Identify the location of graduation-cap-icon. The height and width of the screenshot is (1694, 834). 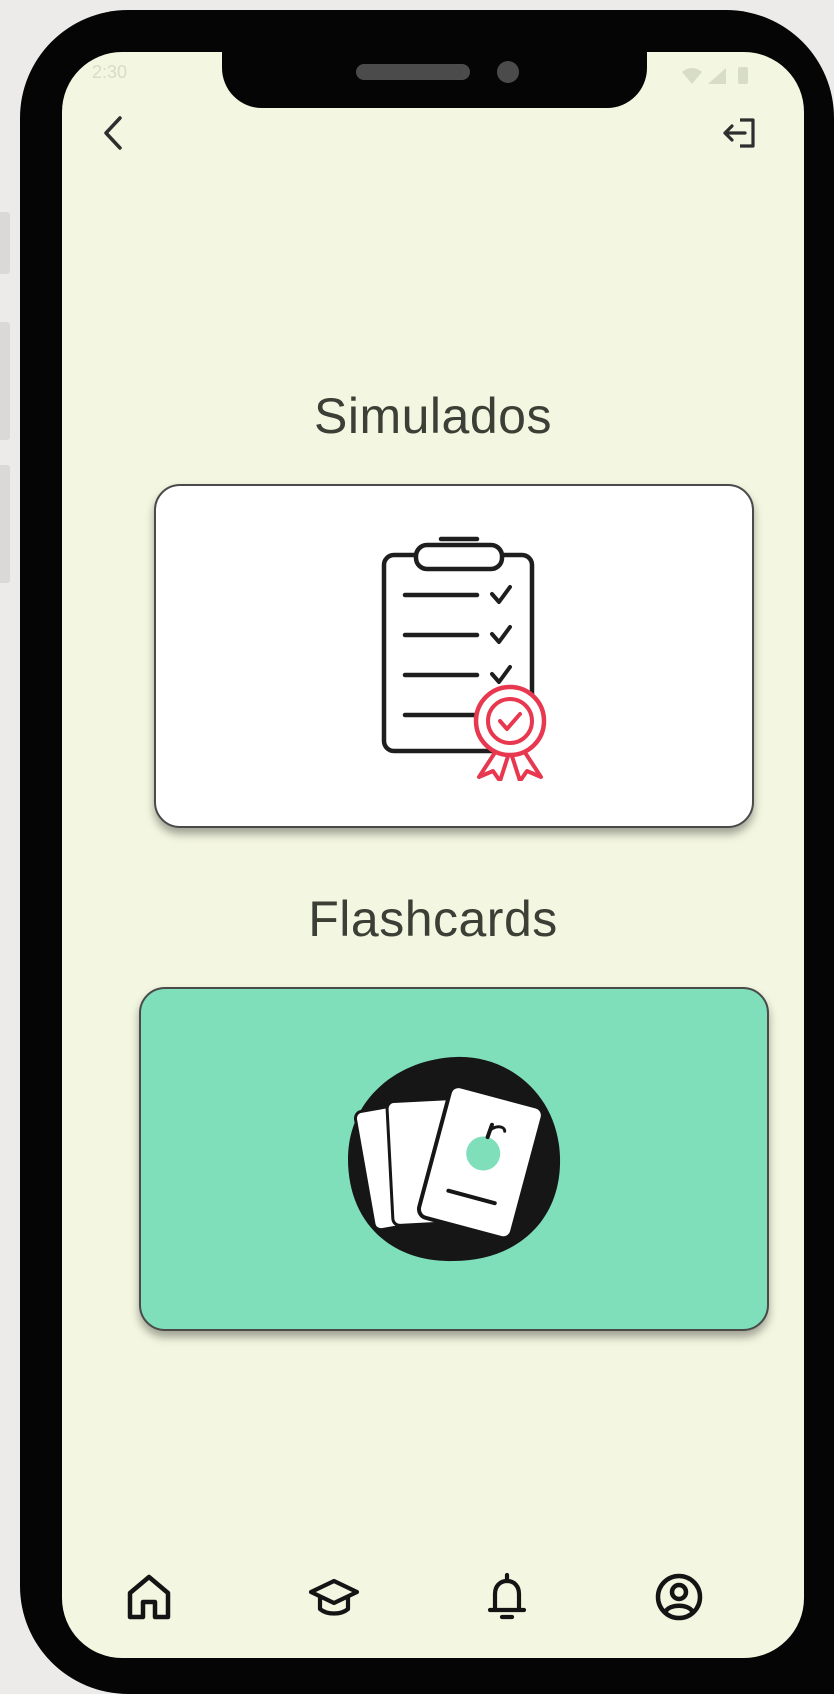
(334, 1597).